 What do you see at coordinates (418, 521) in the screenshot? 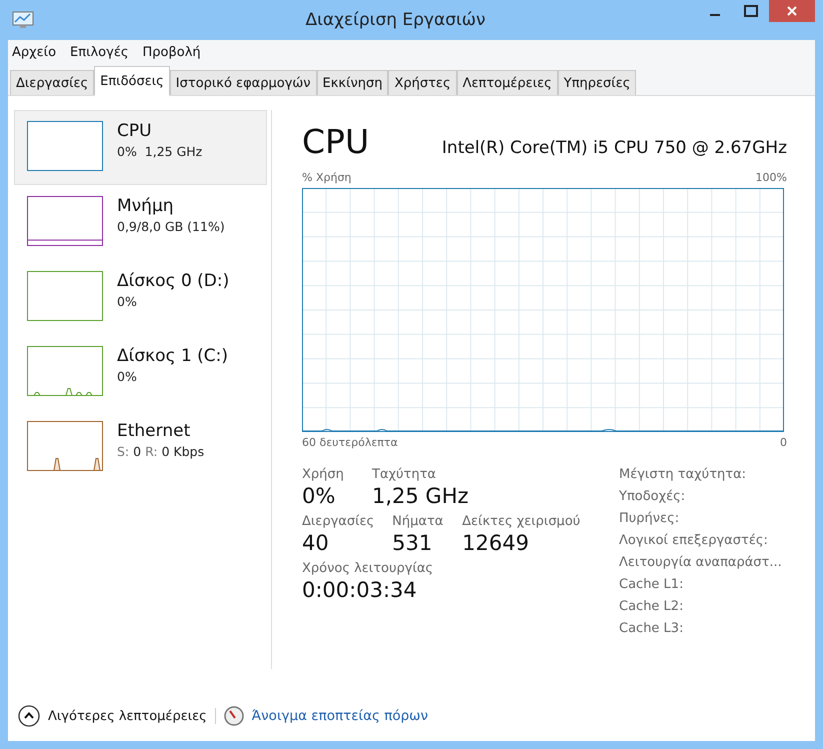
I see `stat-label: Νήματα` at bounding box center [418, 521].